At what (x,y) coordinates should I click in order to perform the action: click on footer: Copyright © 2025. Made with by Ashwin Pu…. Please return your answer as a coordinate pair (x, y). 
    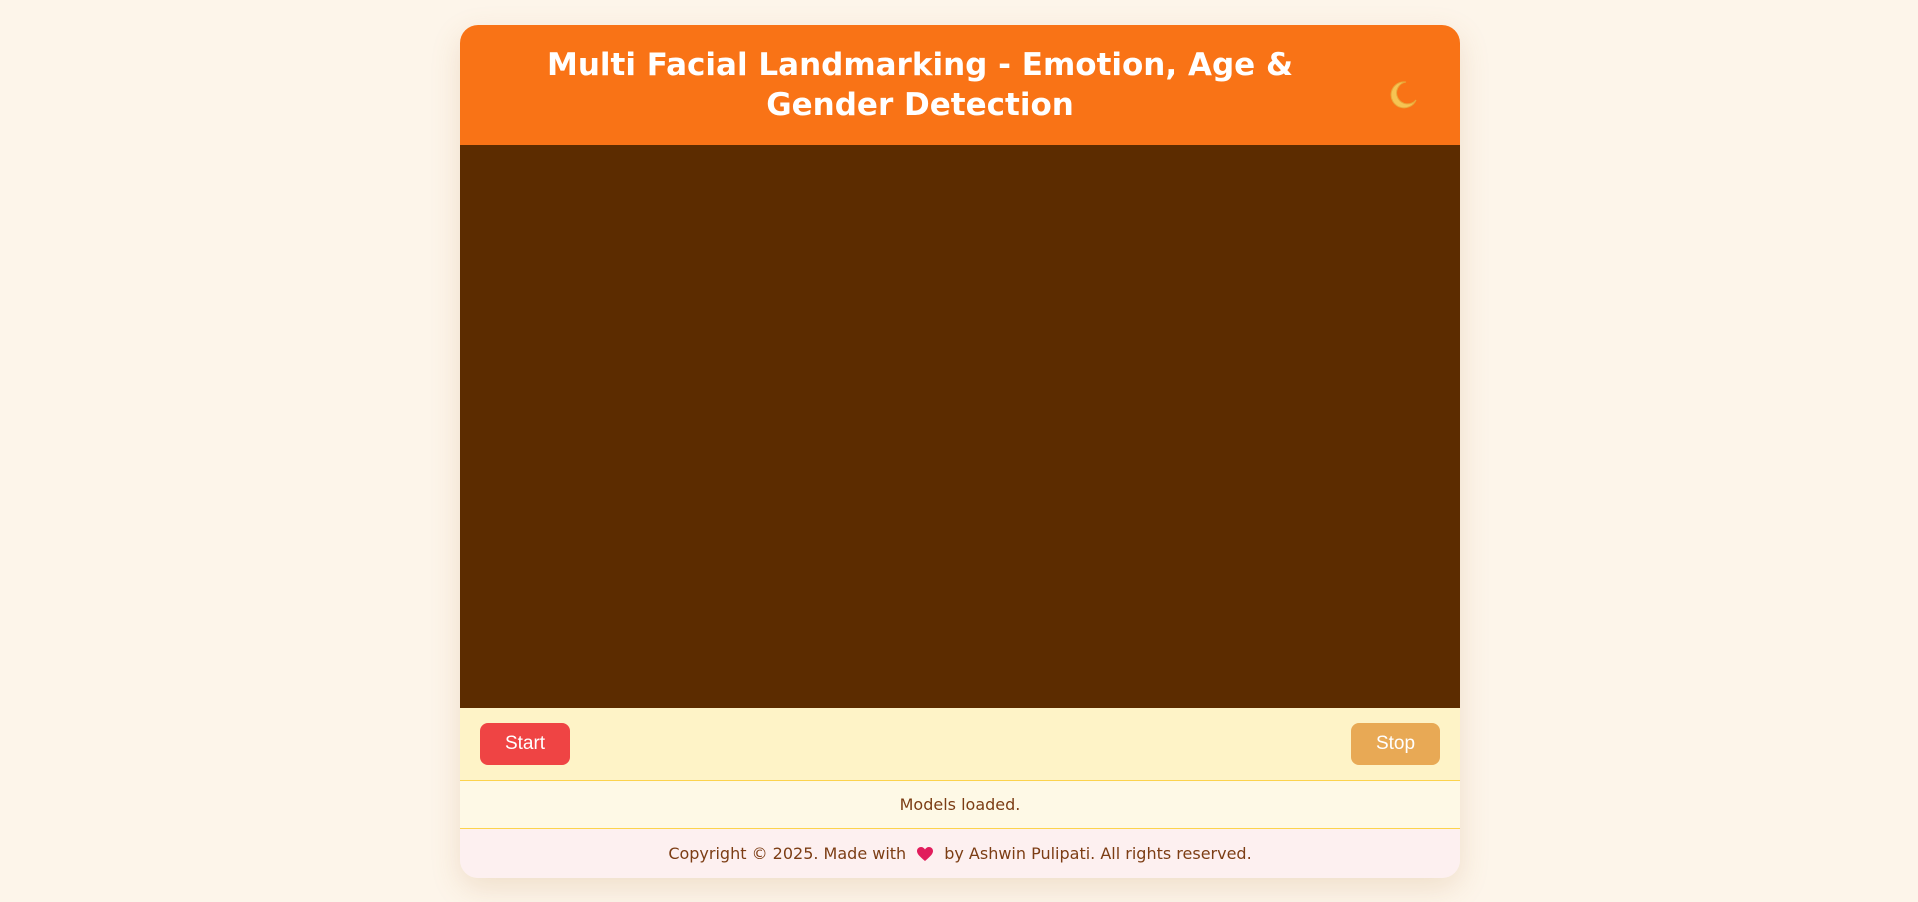
    Looking at the image, I should click on (960, 853).